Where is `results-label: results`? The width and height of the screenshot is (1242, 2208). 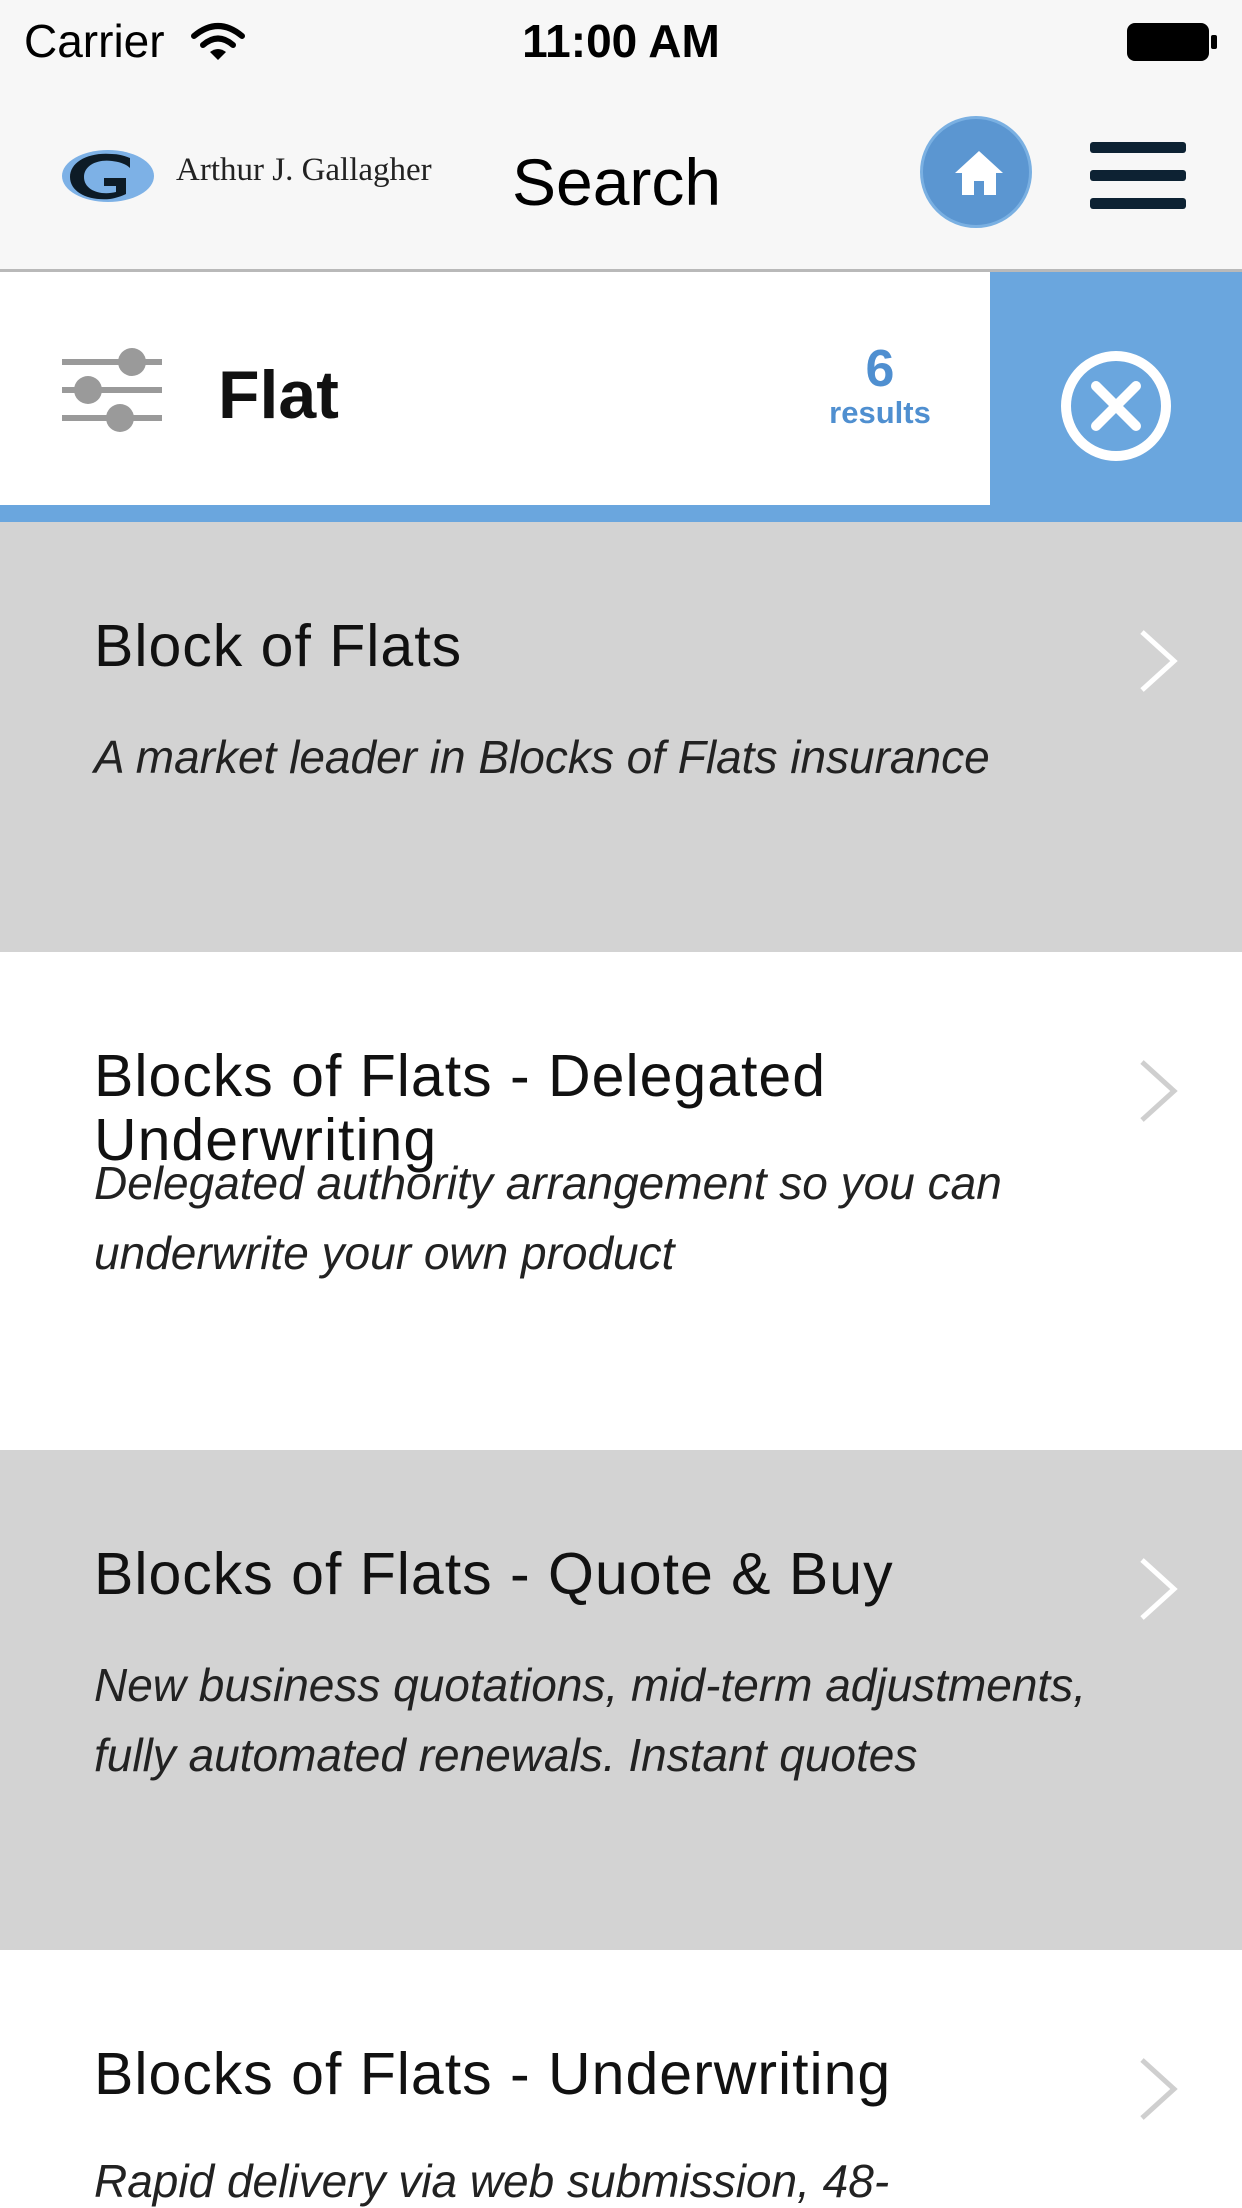 results-label: results is located at coordinates (880, 412).